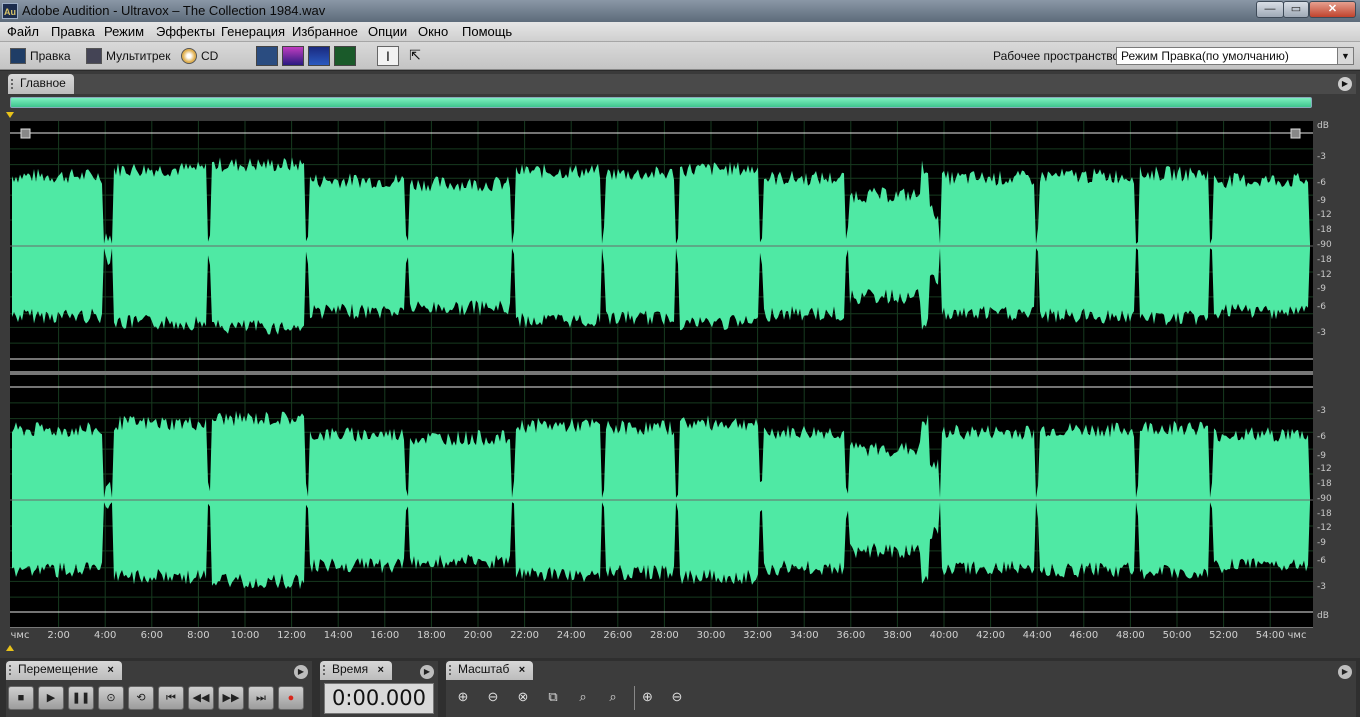  I want to click on time-tick-label: 34:00, so click(804, 635).